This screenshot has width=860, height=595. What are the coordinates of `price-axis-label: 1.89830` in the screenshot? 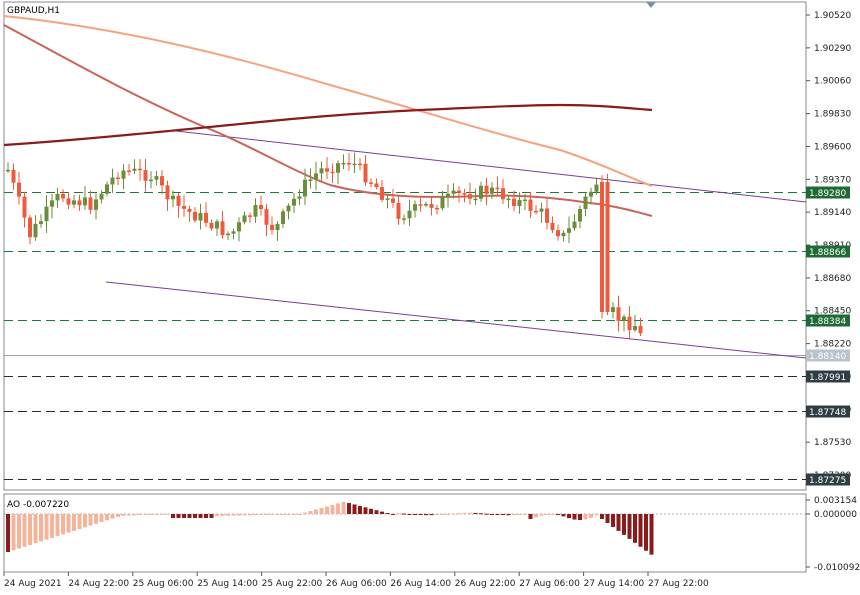 It's located at (832, 115).